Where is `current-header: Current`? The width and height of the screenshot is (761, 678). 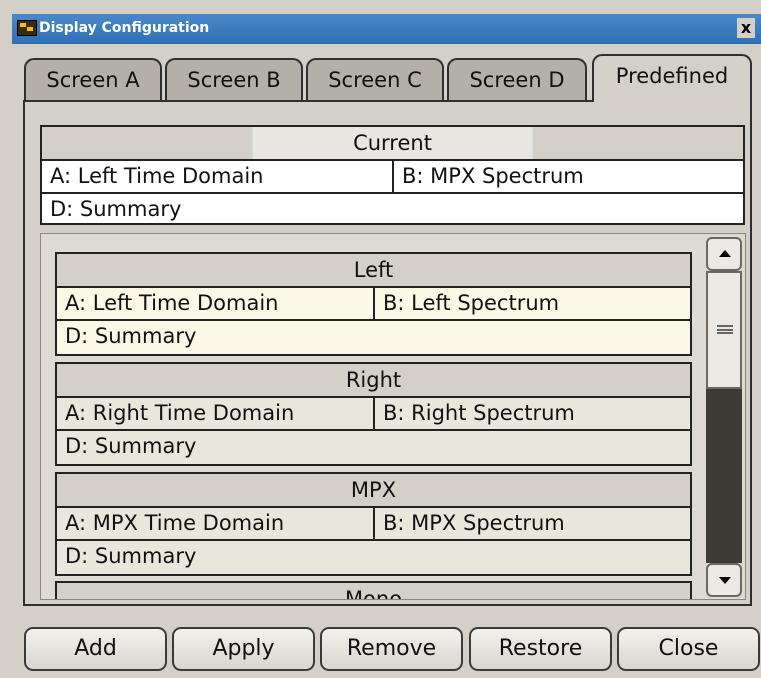 current-header: Current is located at coordinates (392, 144).